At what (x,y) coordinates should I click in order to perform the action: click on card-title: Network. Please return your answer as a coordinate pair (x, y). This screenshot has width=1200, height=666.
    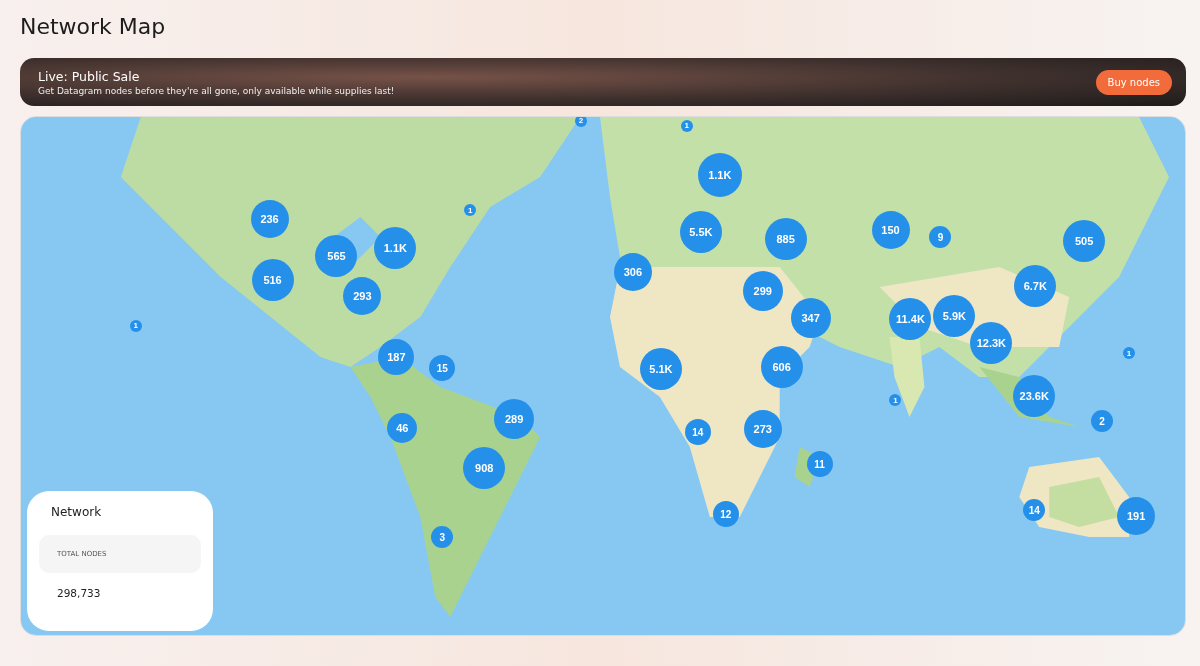
    Looking at the image, I should click on (76, 512).